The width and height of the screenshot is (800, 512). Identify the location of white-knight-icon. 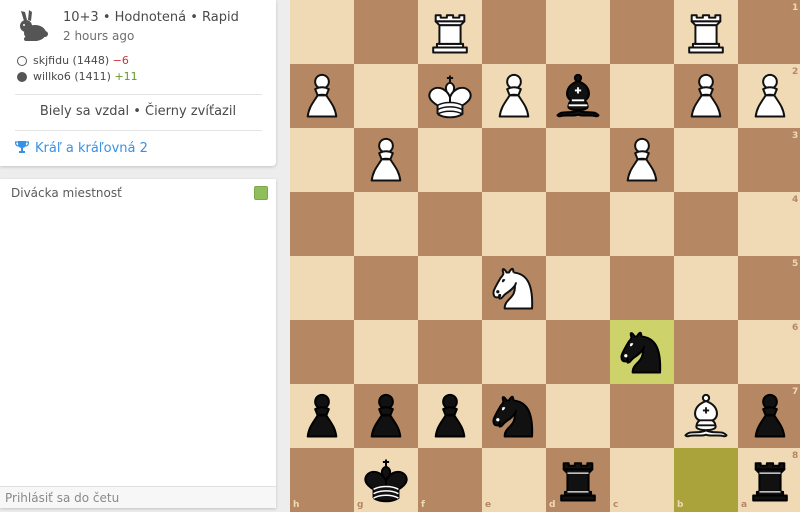
(514, 288).